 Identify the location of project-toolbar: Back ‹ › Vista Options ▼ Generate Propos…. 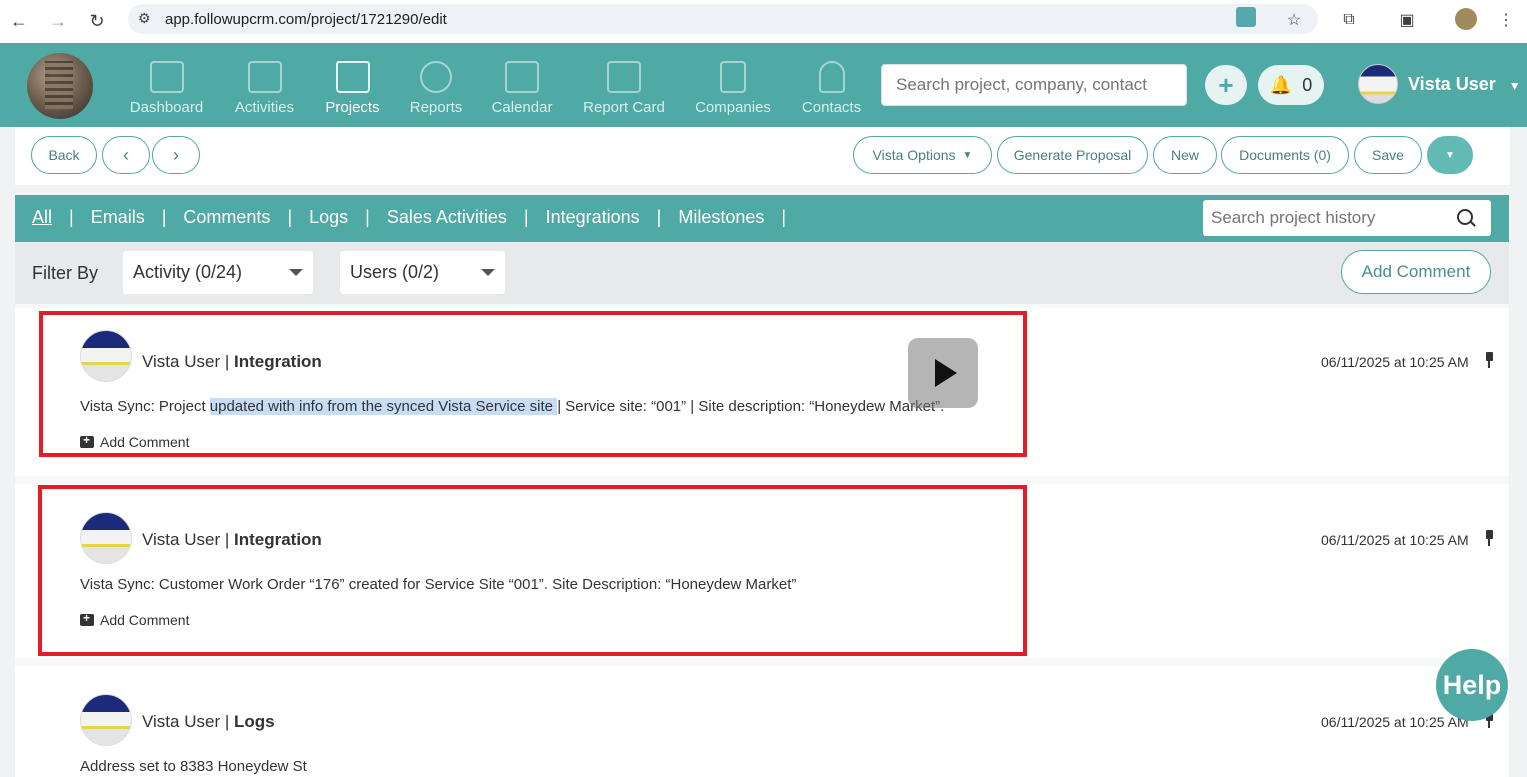
(762, 156).